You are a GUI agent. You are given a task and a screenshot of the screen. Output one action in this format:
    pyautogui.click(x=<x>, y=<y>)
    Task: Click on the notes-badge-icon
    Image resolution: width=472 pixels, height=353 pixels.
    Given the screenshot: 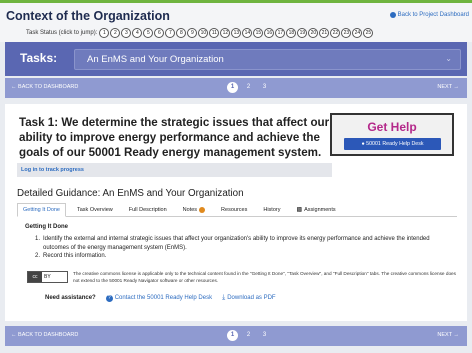 What is the action you would take?
    pyautogui.click(x=202, y=209)
    